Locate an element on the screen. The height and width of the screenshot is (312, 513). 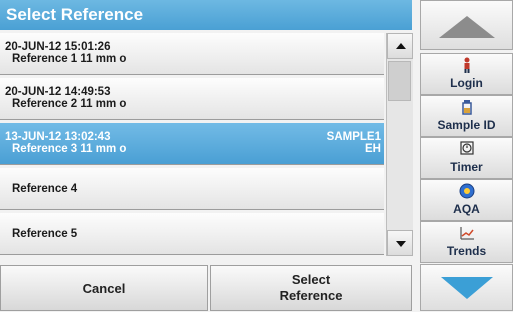
reference-row-4: Reference 4 is located at coordinates (192, 189).